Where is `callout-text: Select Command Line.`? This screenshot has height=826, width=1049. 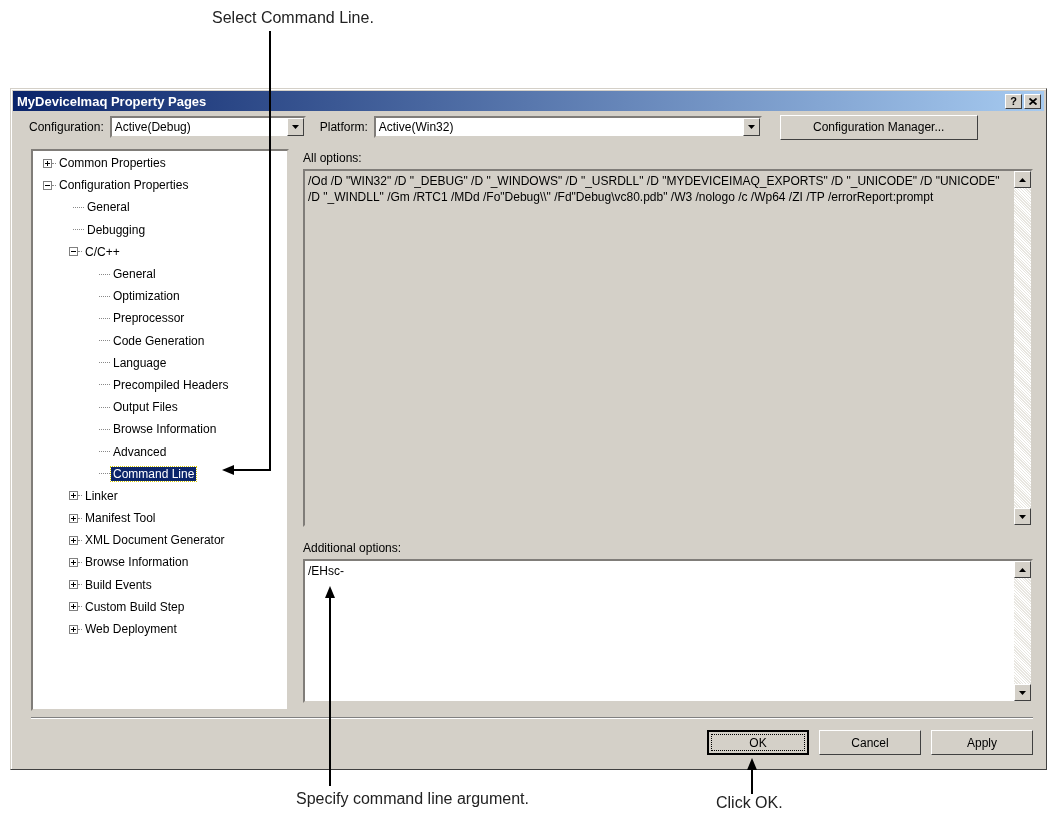
callout-text: Select Command Line. is located at coordinates (293, 17).